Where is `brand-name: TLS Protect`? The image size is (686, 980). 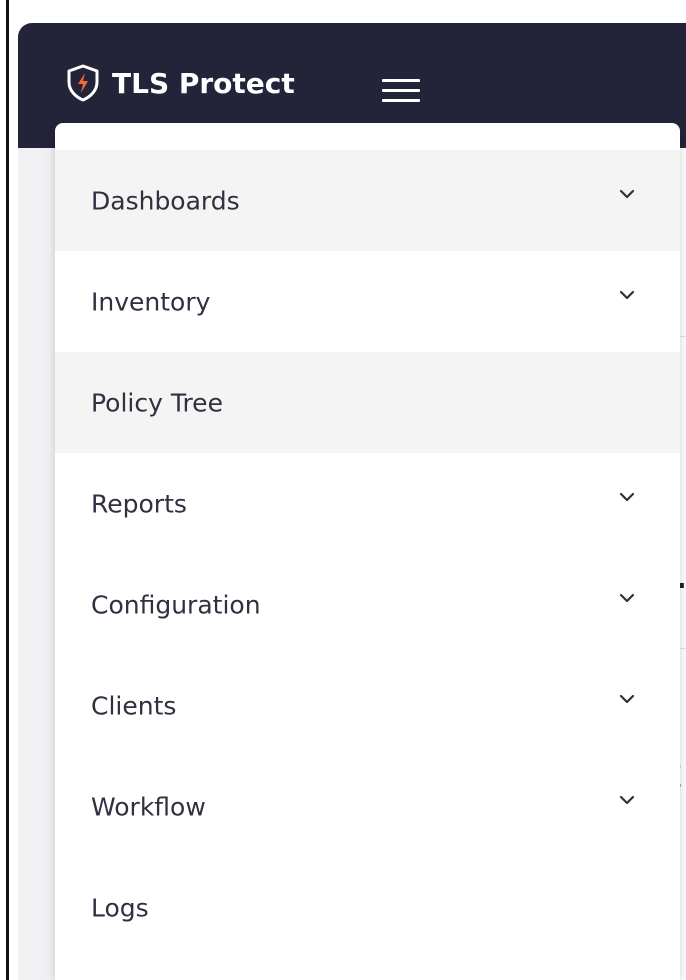
brand-name: TLS Protect is located at coordinates (203, 83).